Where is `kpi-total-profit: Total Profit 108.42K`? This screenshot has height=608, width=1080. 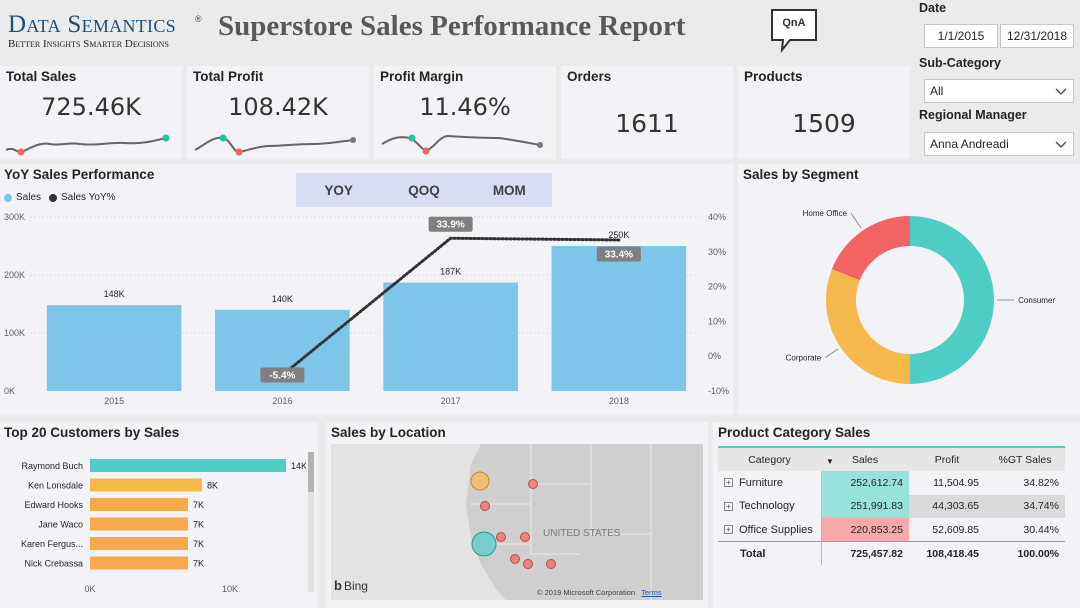
kpi-total-profit: Total Profit 108.42K is located at coordinates (278, 112).